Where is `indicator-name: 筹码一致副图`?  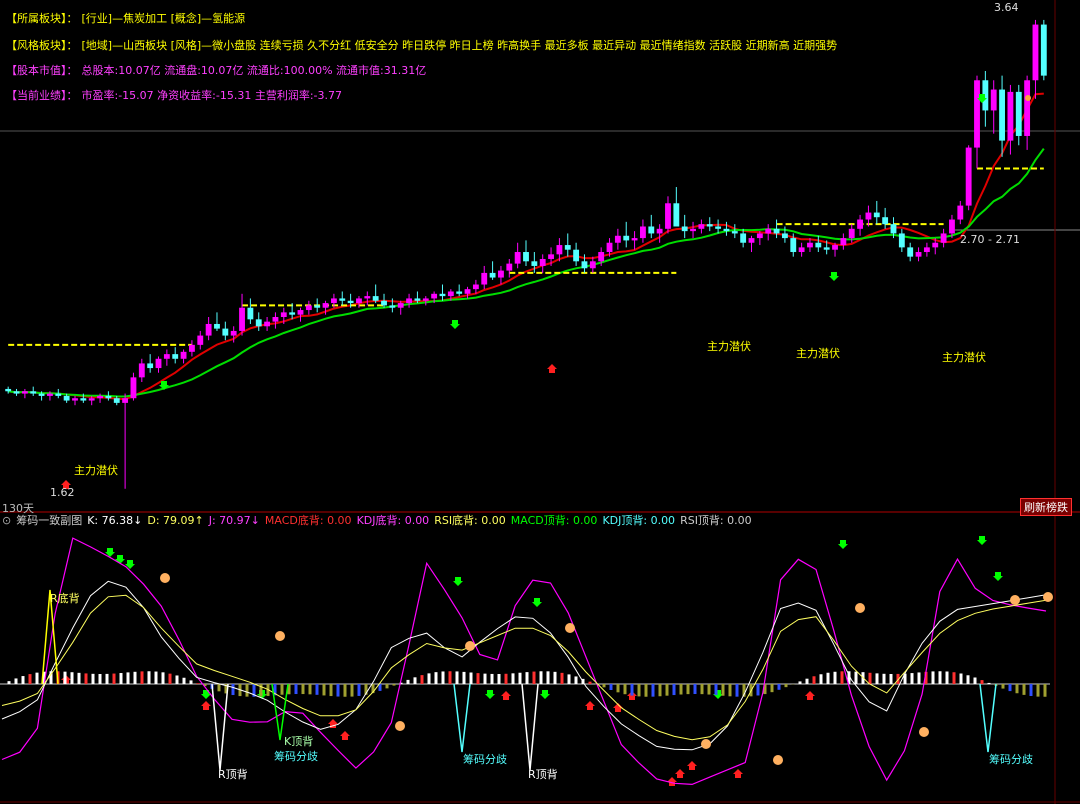
indicator-name: 筹码一致副图 is located at coordinates (49, 520).